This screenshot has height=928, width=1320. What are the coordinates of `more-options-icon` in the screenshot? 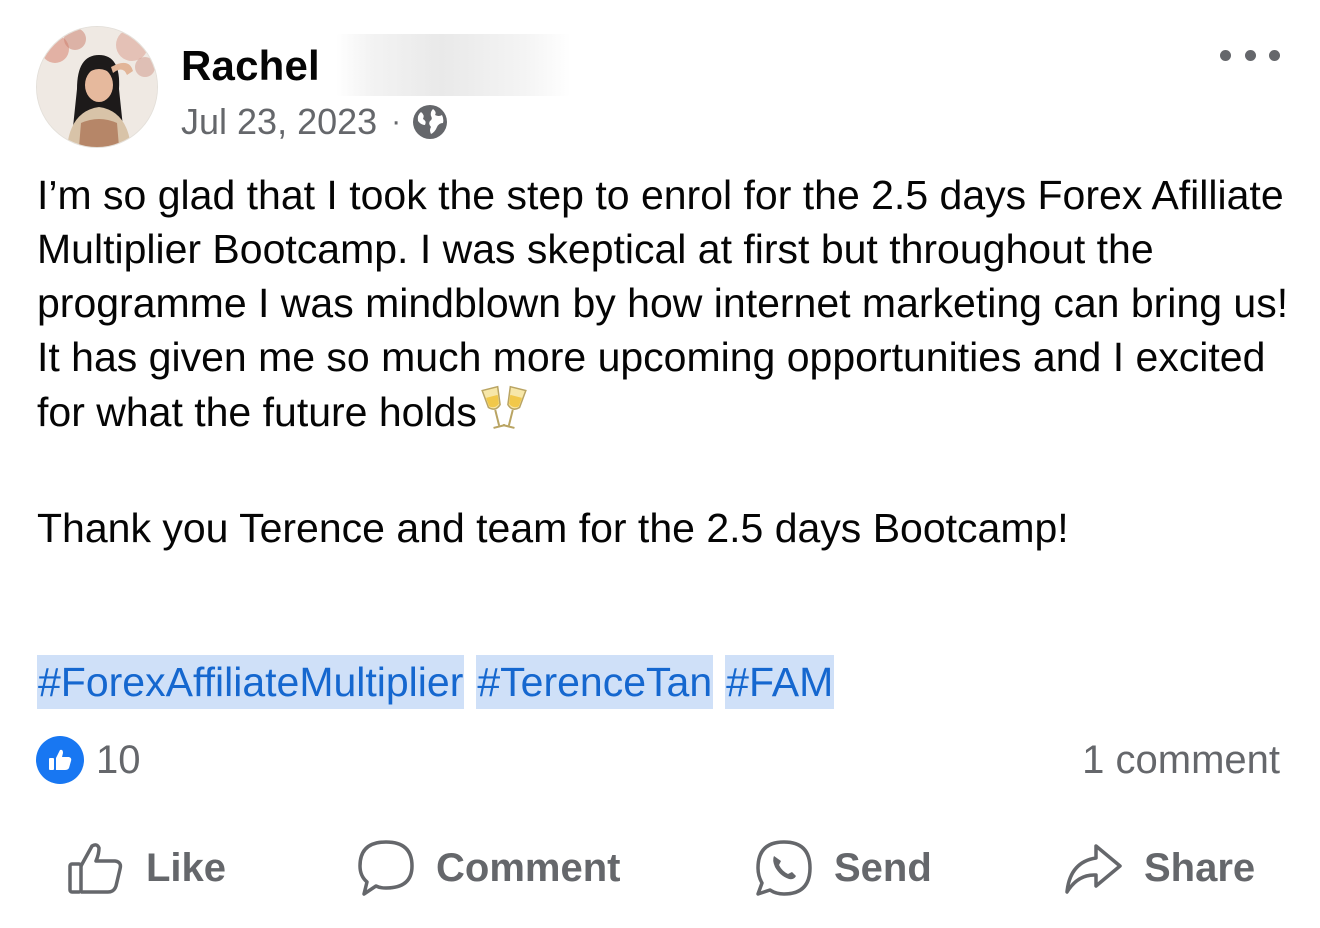 It's located at (1250, 55).